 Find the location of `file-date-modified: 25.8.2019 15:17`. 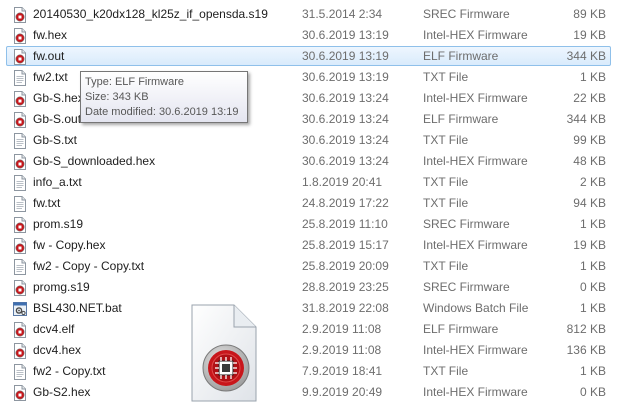

file-date-modified: 25.8.2019 15:17 is located at coordinates (345, 245).